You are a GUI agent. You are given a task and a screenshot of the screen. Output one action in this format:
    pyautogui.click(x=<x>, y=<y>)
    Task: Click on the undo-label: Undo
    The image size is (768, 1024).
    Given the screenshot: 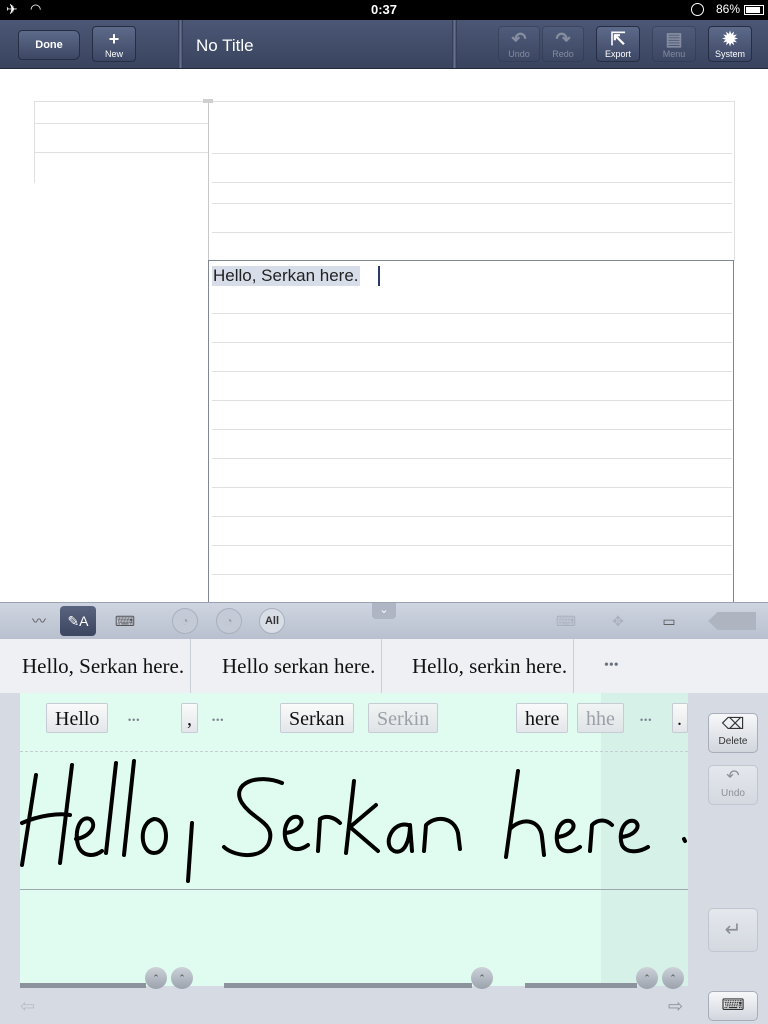 What is the action you would take?
    pyautogui.click(x=519, y=54)
    